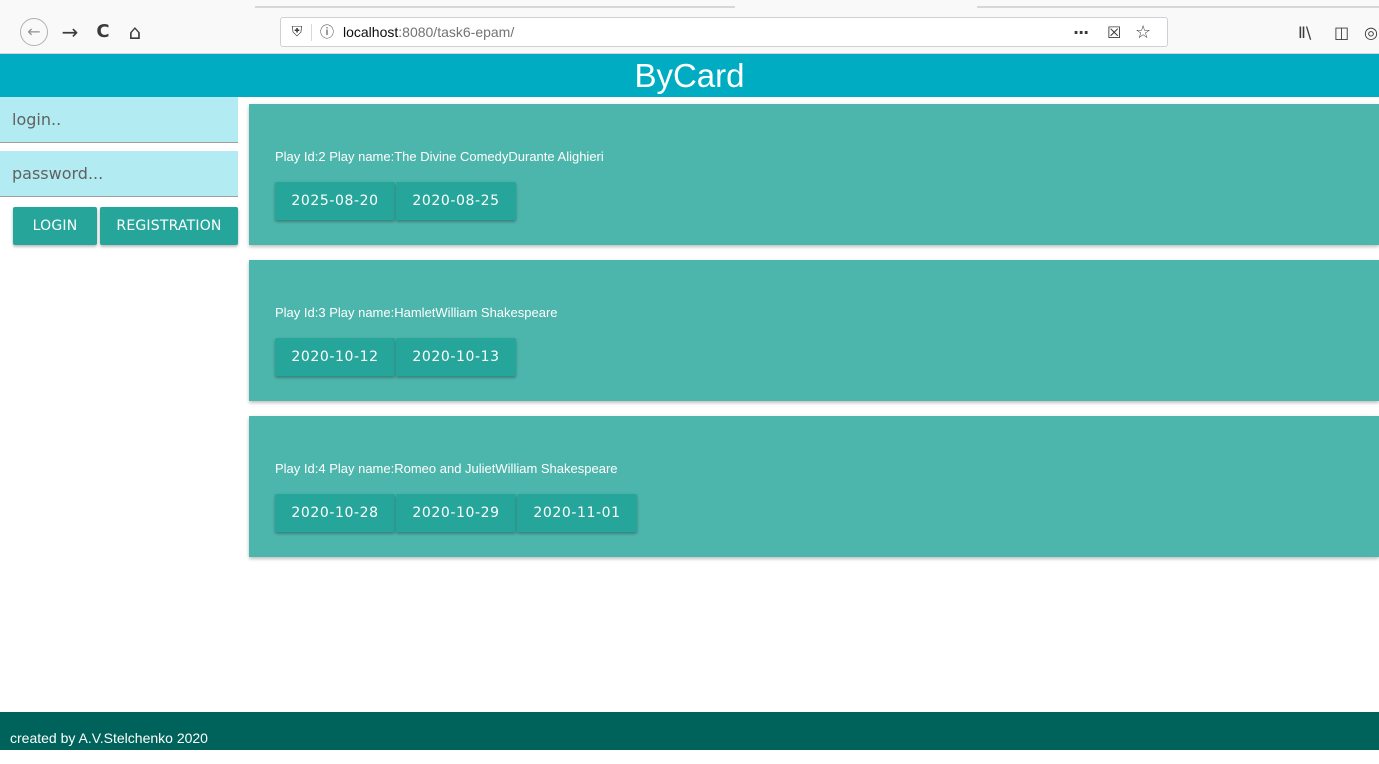  I want to click on forward-icon: →, so click(70, 32).